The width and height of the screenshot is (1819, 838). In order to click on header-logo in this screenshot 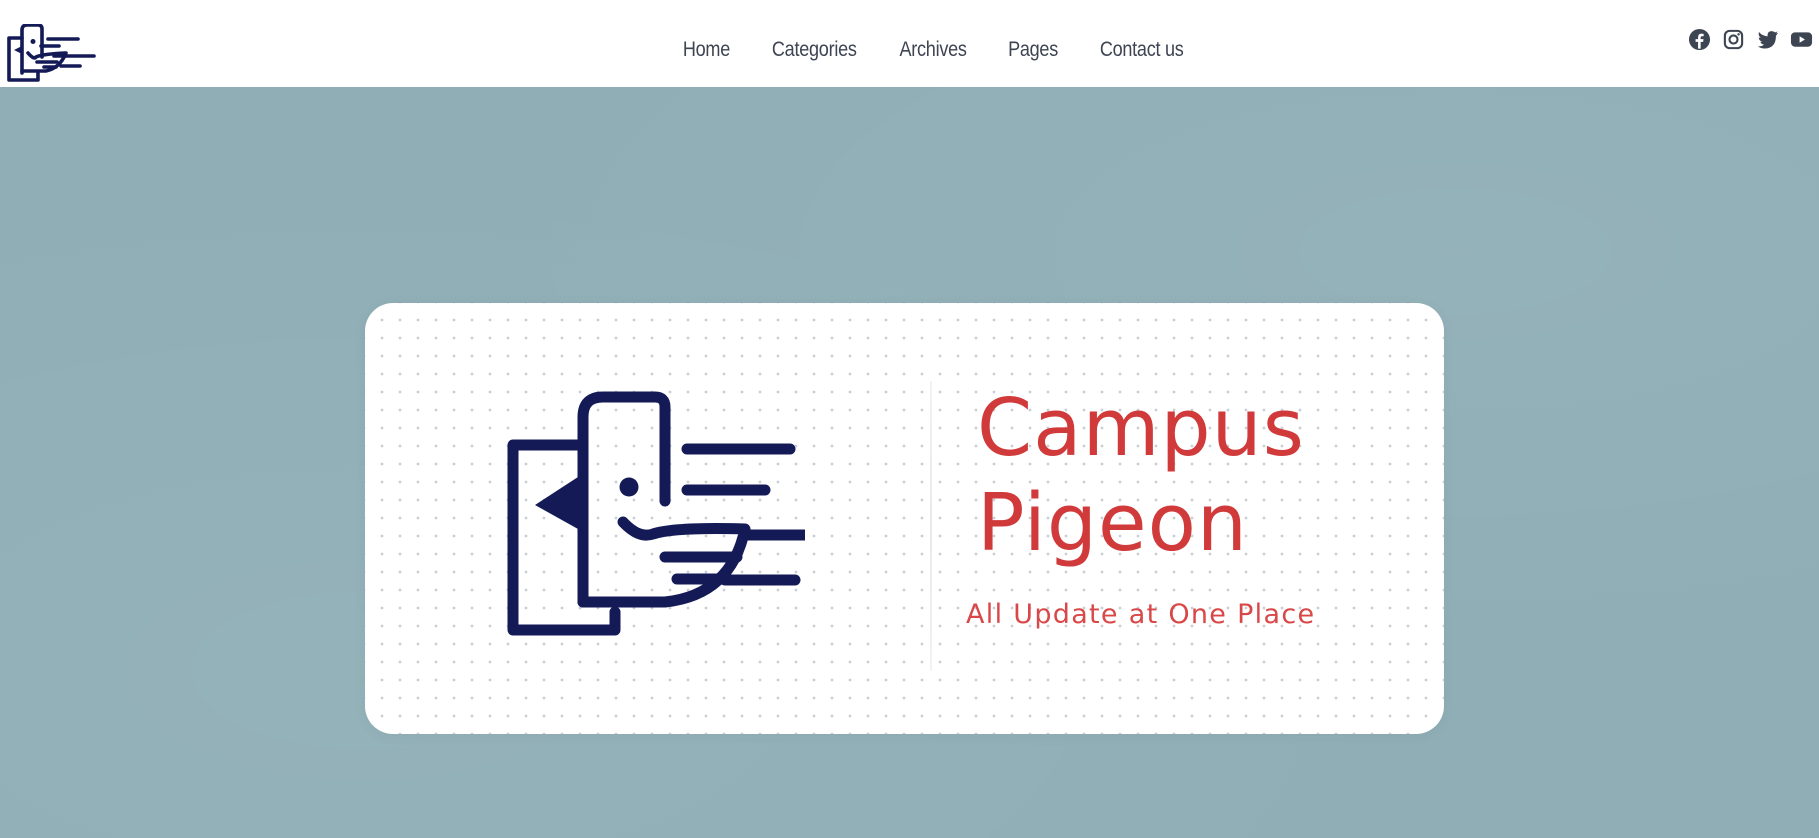, I will do `click(56, 53)`.